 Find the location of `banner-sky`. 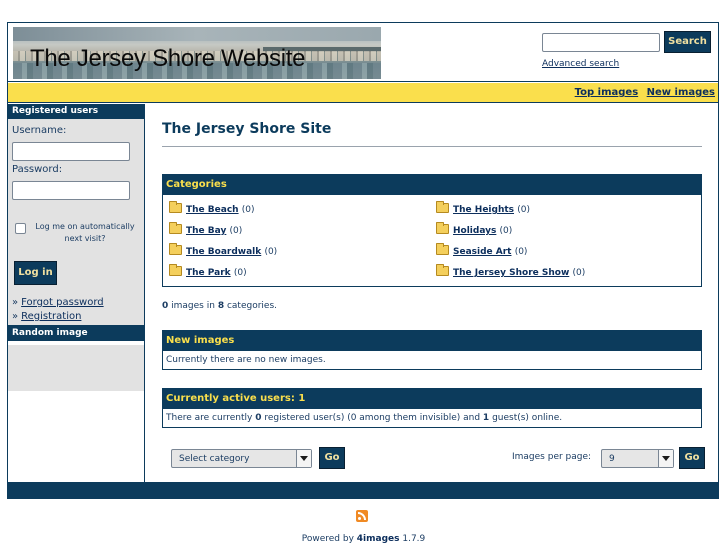

banner-sky is located at coordinates (197, 34).